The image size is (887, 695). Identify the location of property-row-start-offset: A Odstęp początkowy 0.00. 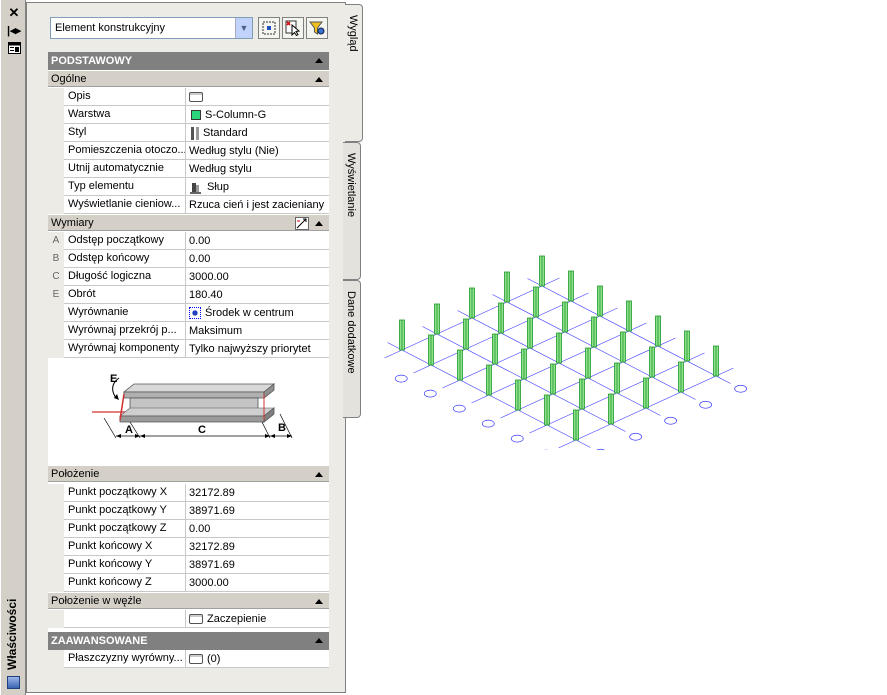
(188, 241).